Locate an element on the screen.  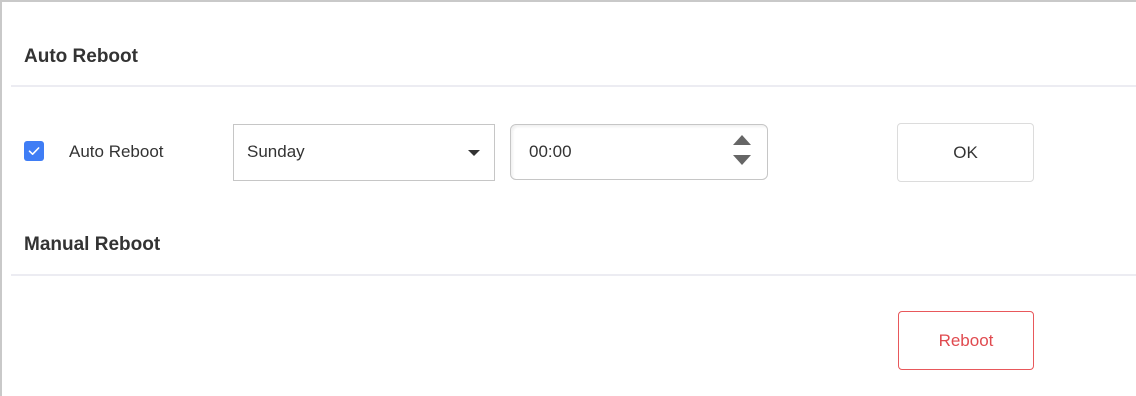
reboot-time-value: 00:00 is located at coordinates (550, 151).